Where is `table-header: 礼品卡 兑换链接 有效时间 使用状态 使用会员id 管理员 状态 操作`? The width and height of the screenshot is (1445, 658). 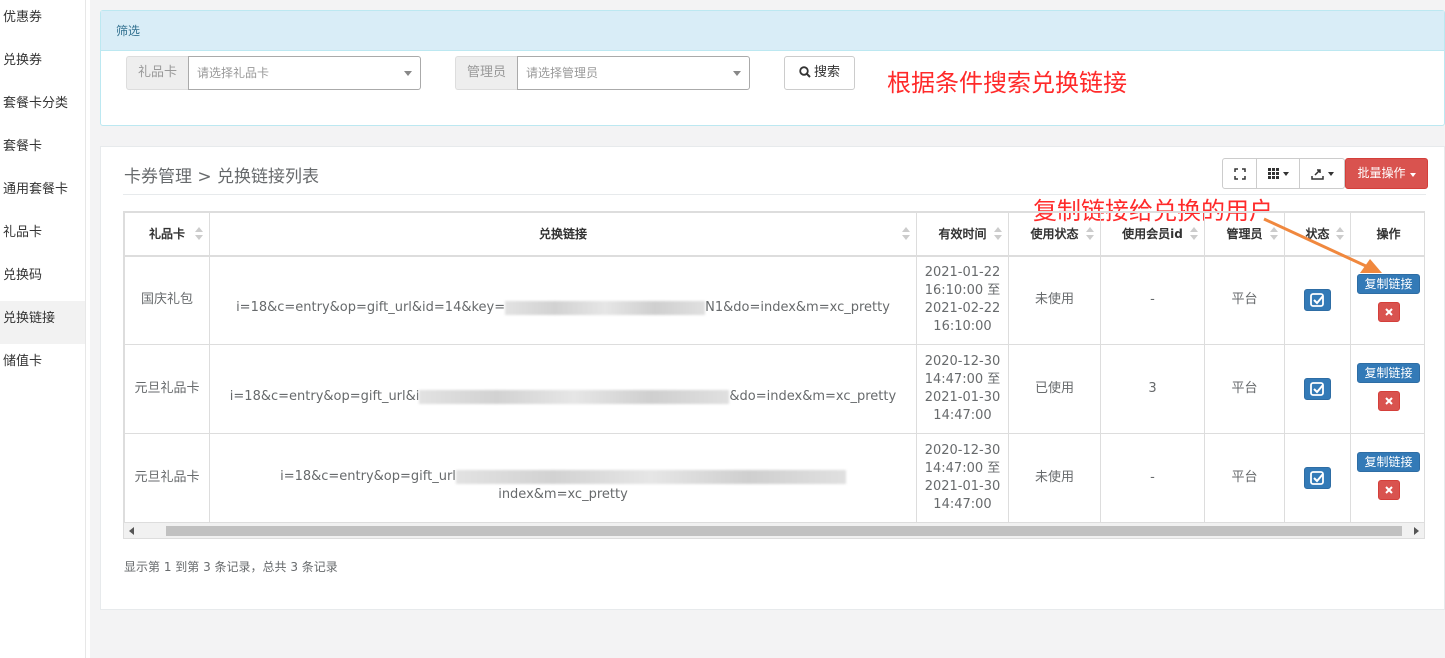
table-header: 礼品卡 兑换链接 有效时间 使用状态 使用会员id 管理员 状态 操作 is located at coordinates (774, 234).